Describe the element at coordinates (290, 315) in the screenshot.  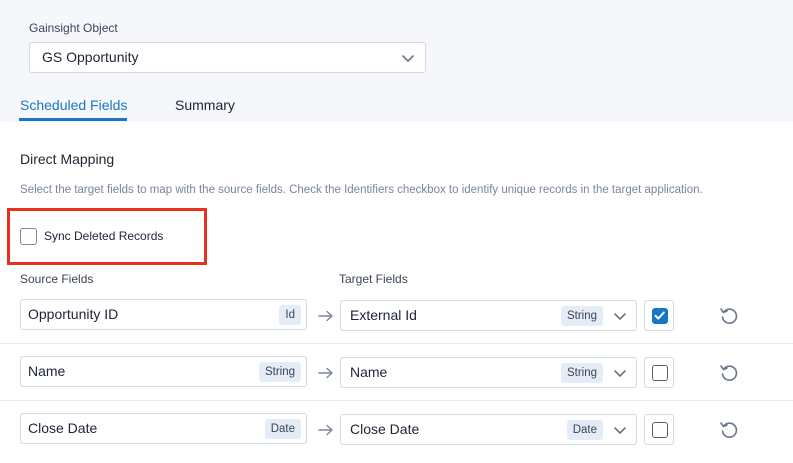
I see `source-type-badge: Id` at that location.